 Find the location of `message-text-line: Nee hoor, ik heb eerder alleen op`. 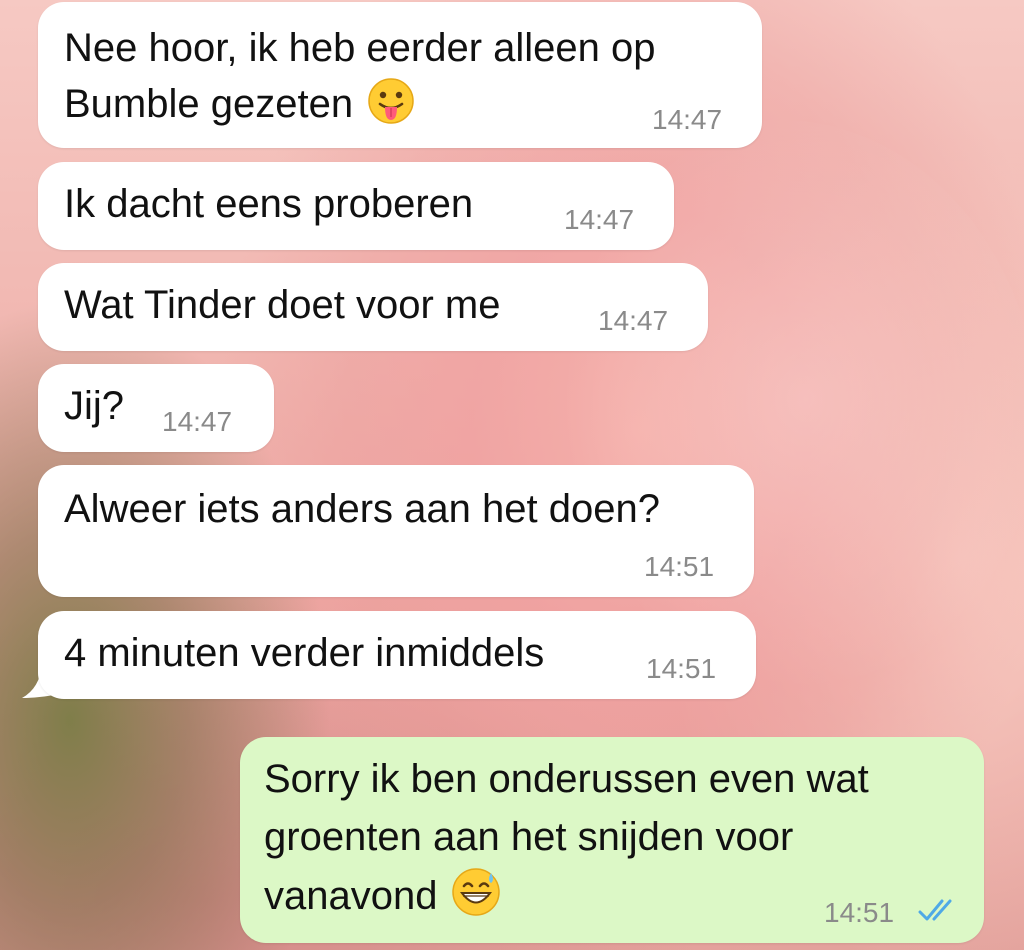

message-text-line: Nee hoor, ik heb eerder alleen op is located at coordinates (360, 48).